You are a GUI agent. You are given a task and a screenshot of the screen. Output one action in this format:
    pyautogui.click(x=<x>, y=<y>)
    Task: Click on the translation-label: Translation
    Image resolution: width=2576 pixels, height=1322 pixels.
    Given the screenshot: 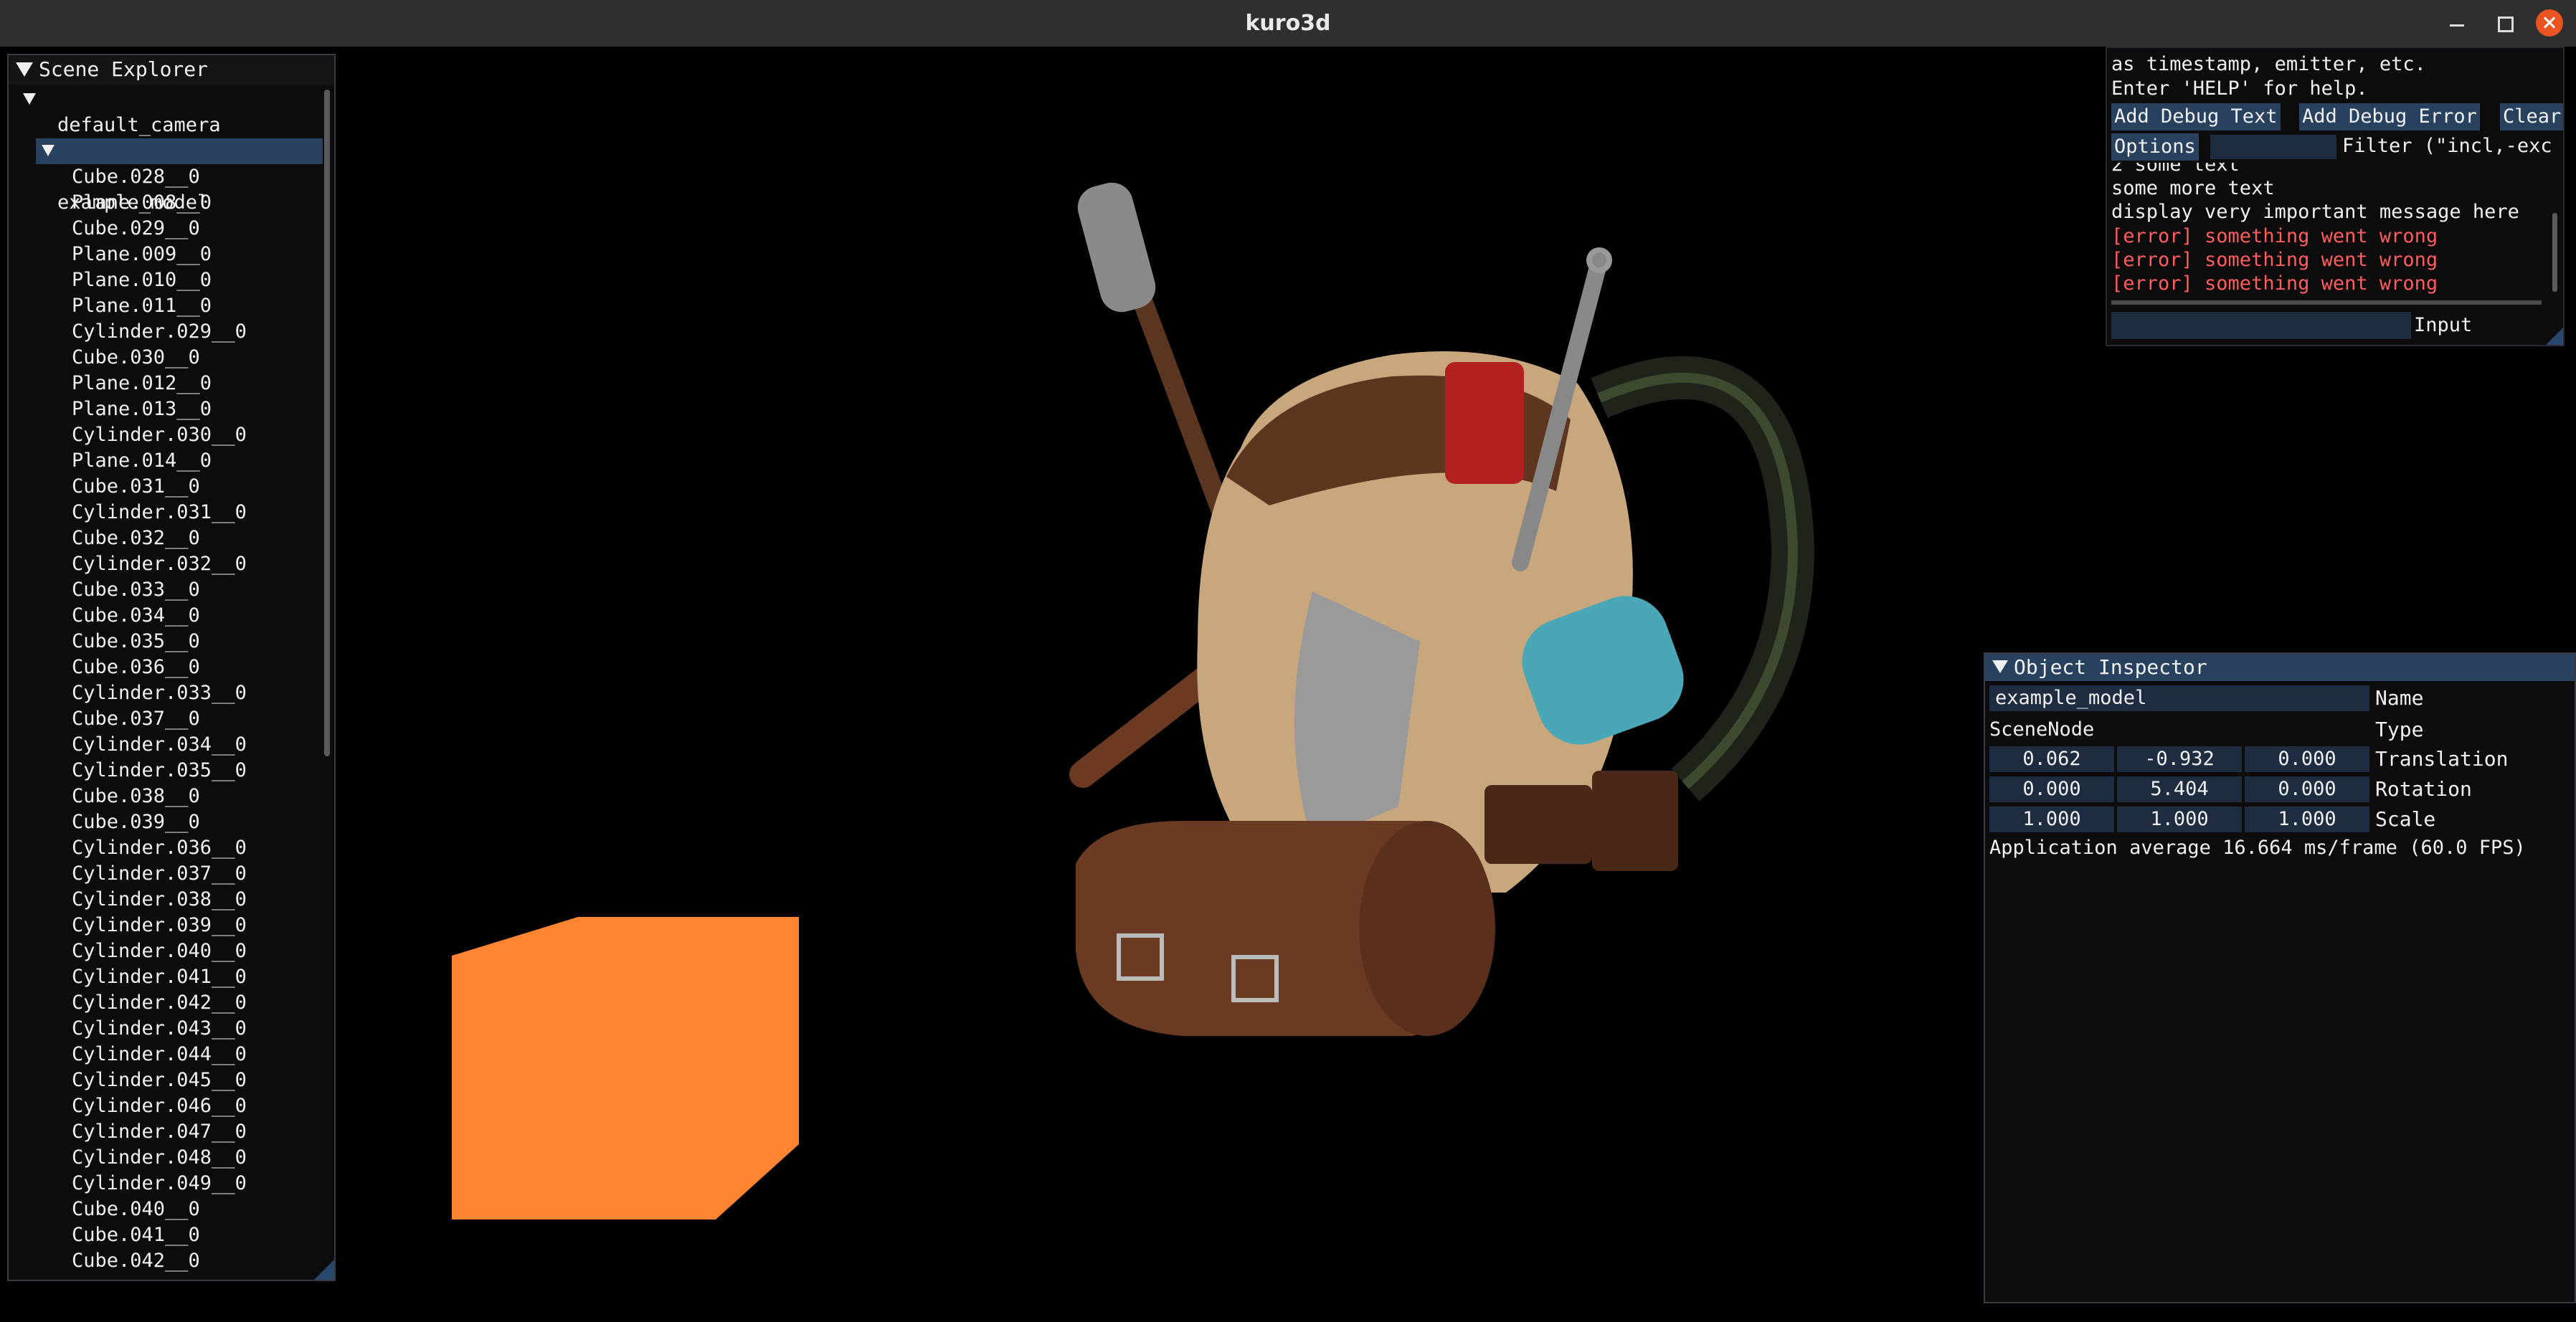 What is the action you would take?
    pyautogui.click(x=2442, y=759)
    